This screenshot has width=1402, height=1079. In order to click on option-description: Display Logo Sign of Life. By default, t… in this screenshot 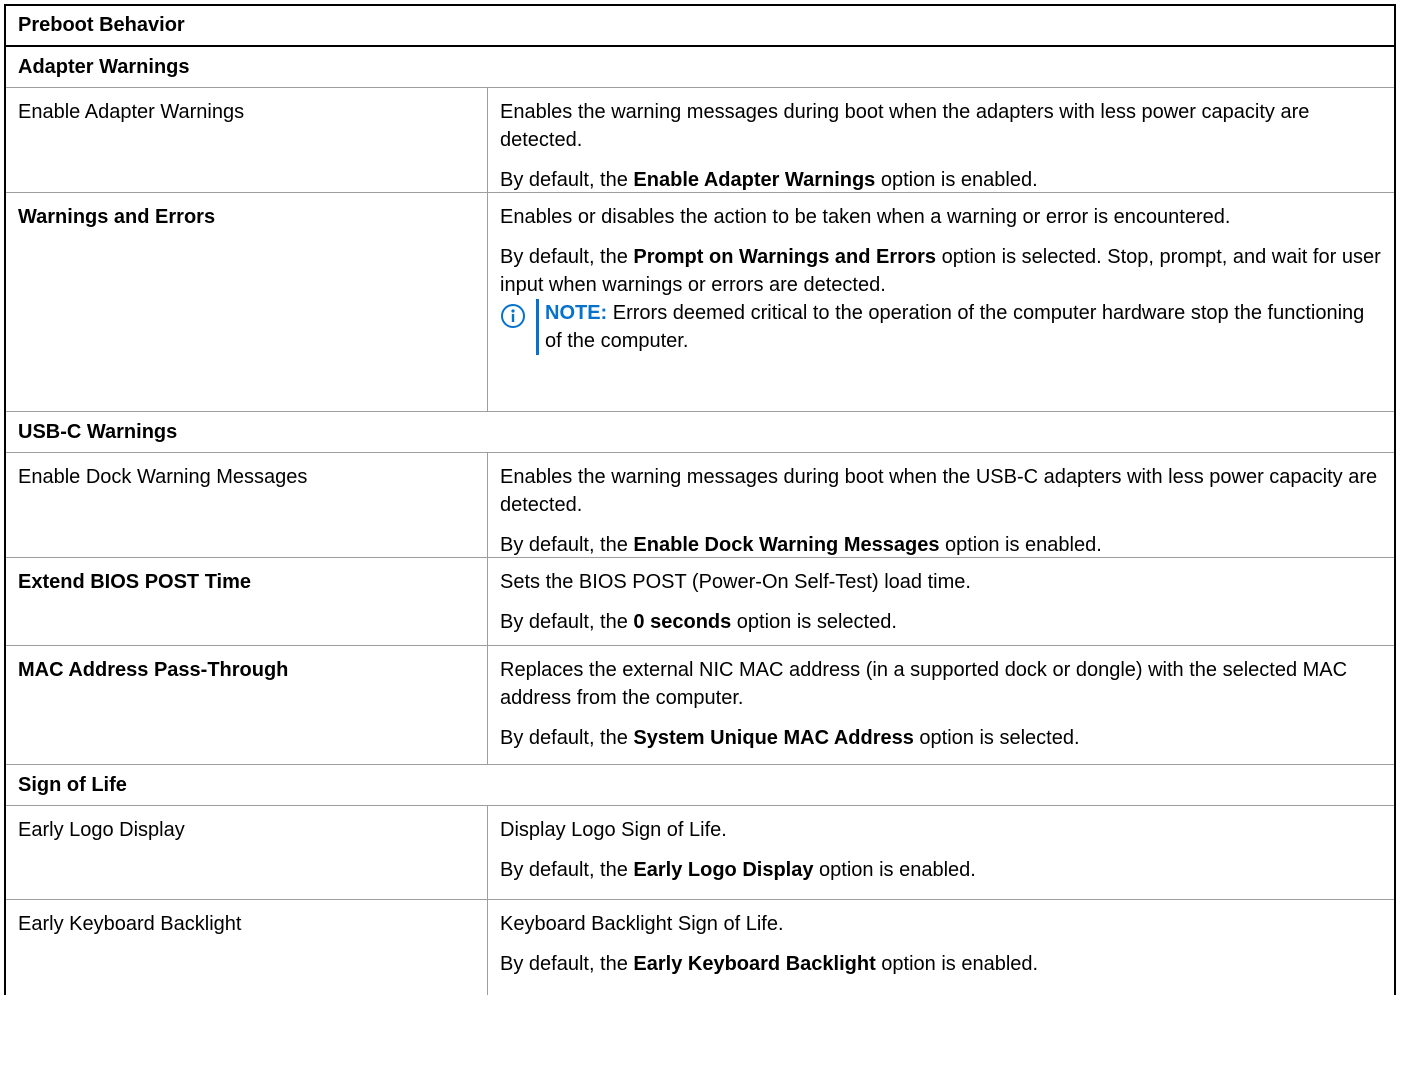, I will do `click(941, 852)`.